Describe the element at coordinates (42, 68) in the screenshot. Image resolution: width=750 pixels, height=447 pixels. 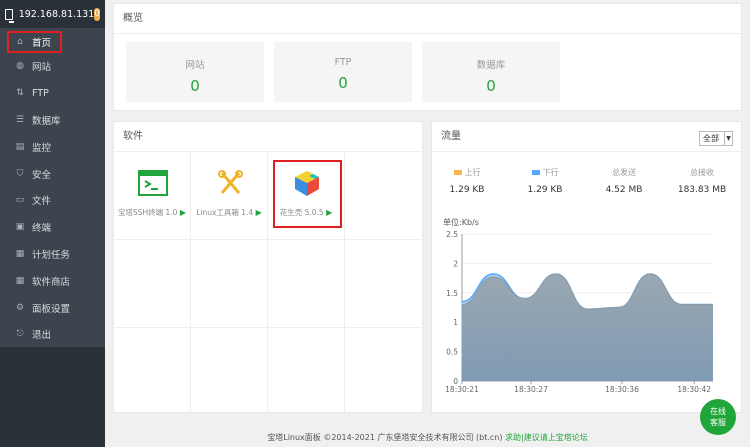
I see `sidebar-item-label: 网站` at that location.